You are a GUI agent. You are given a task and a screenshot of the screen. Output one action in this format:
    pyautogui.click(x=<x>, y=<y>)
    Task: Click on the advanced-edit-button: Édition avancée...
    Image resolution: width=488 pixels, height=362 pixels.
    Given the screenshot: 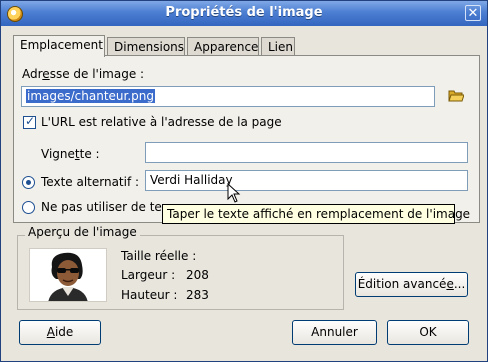 What is the action you would take?
    pyautogui.click(x=411, y=284)
    